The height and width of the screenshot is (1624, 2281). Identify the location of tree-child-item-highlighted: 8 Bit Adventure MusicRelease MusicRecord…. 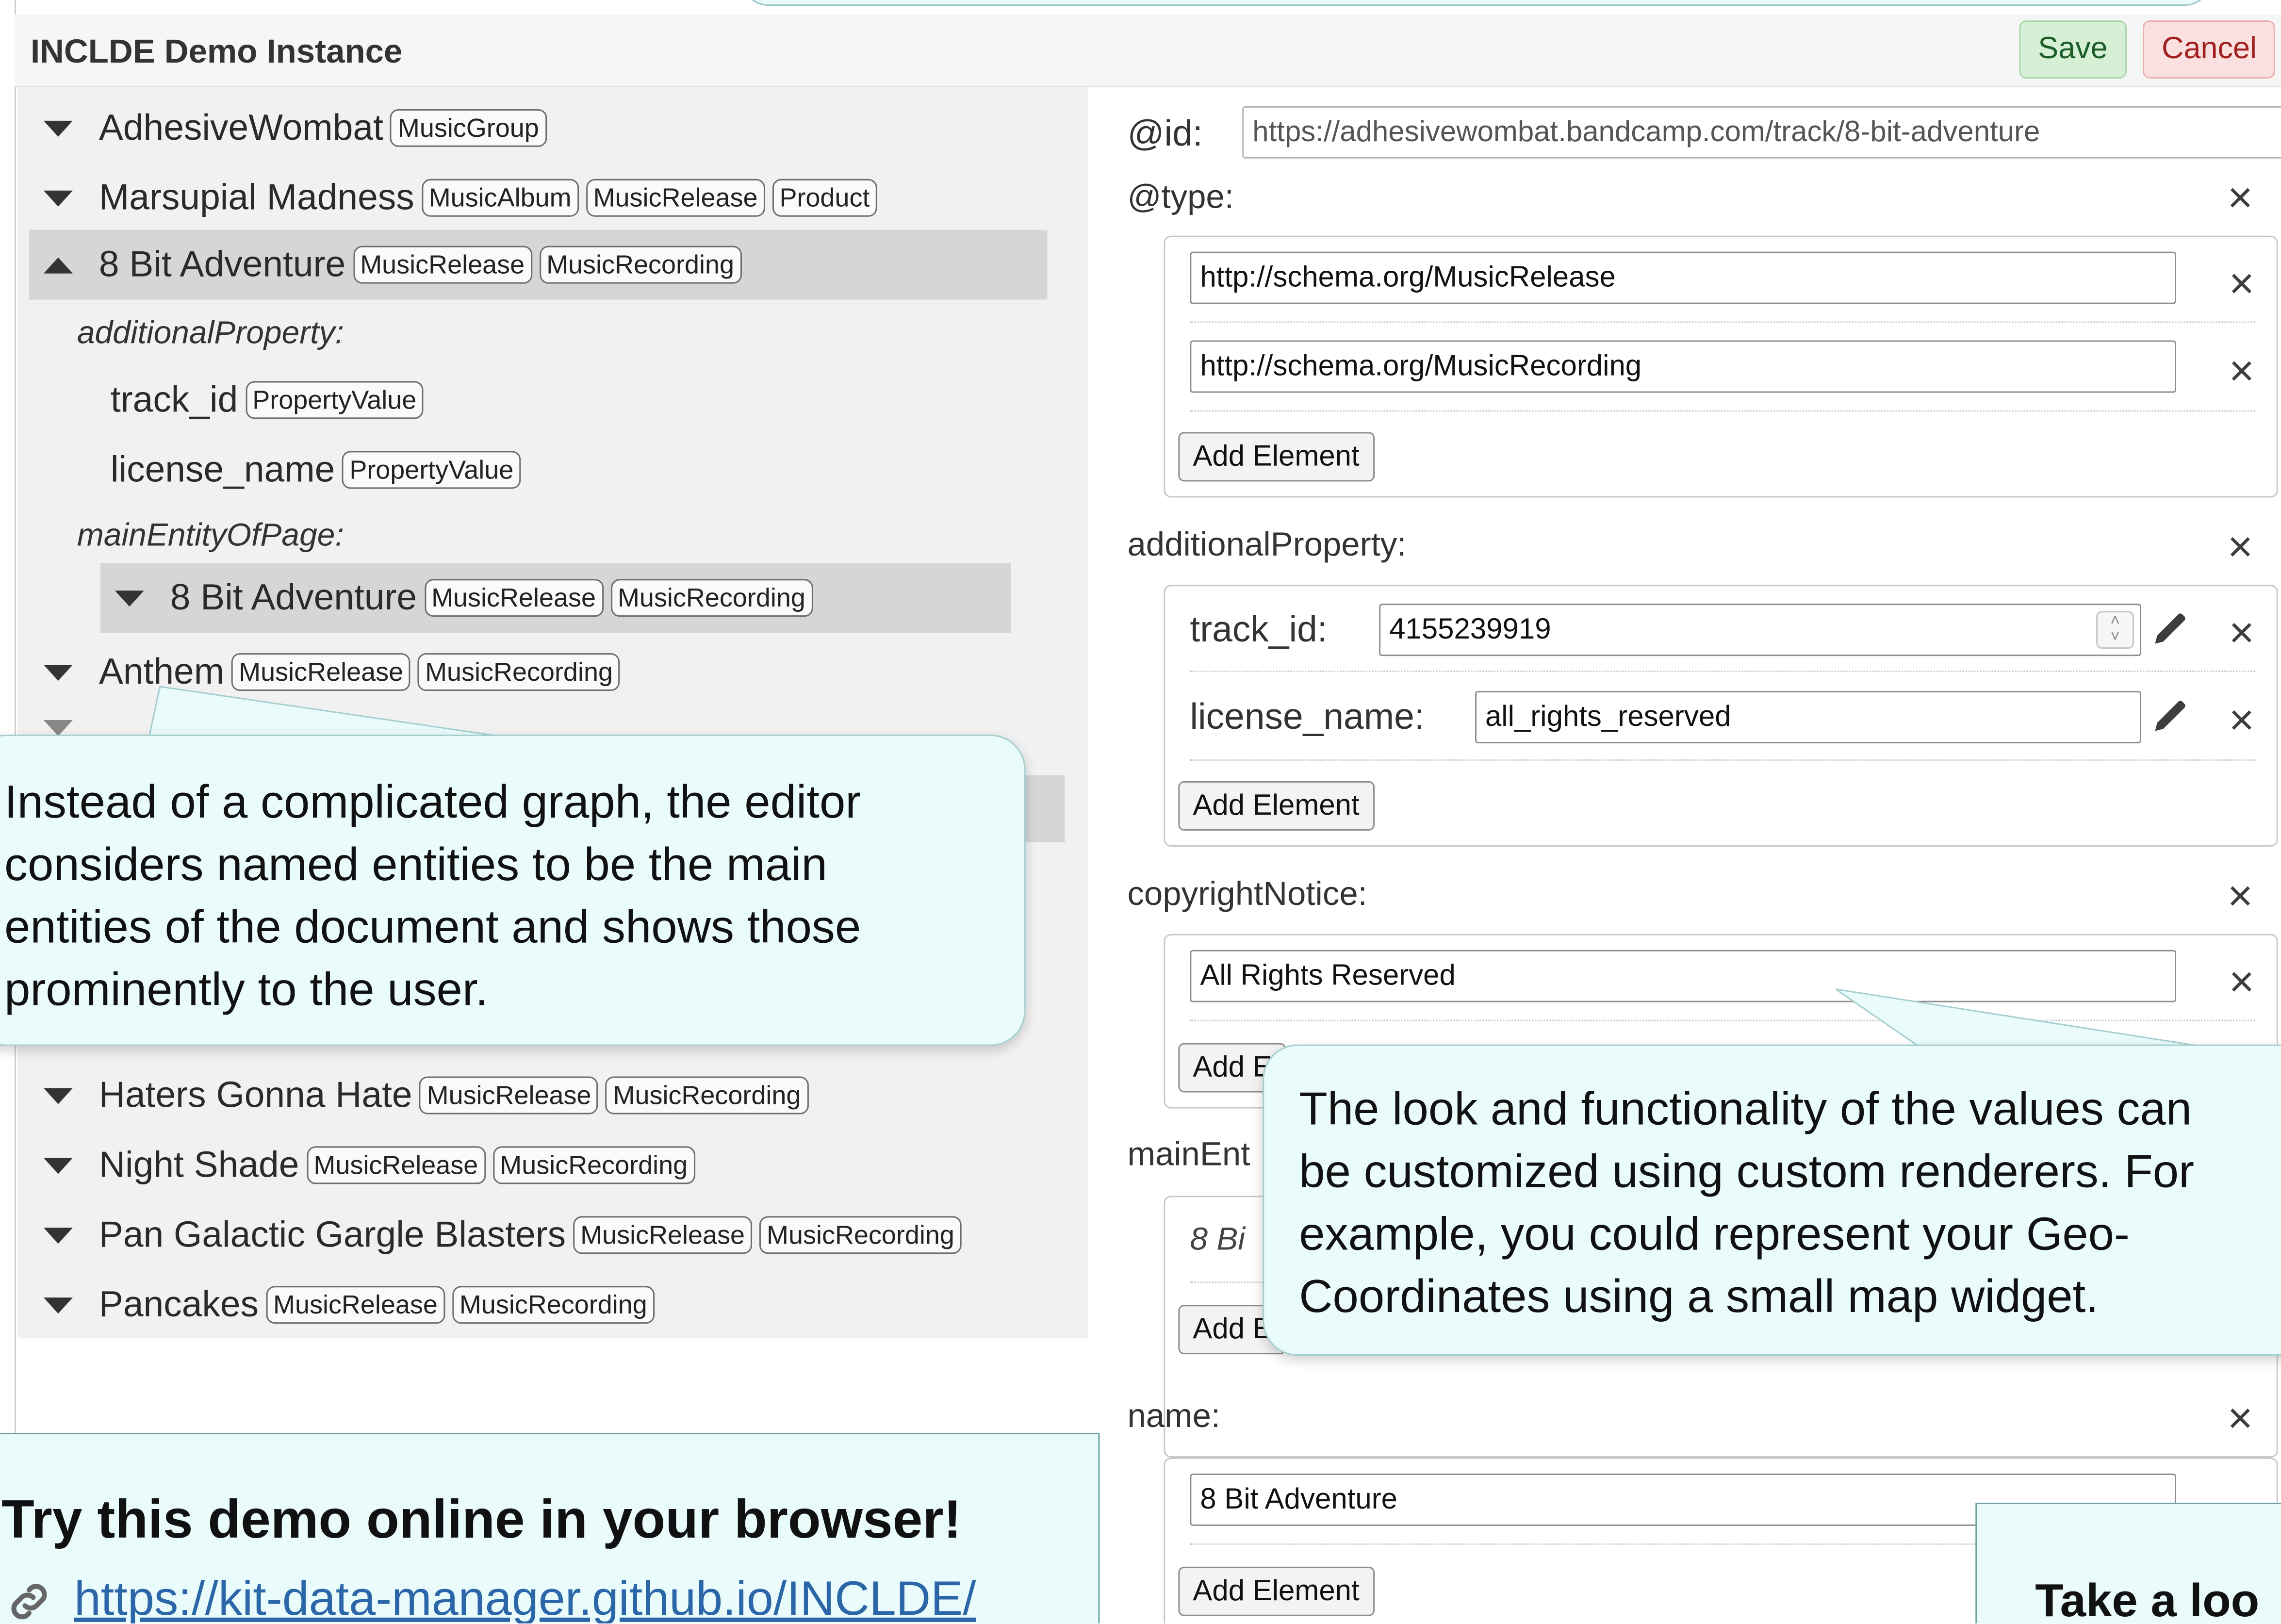
(555, 598).